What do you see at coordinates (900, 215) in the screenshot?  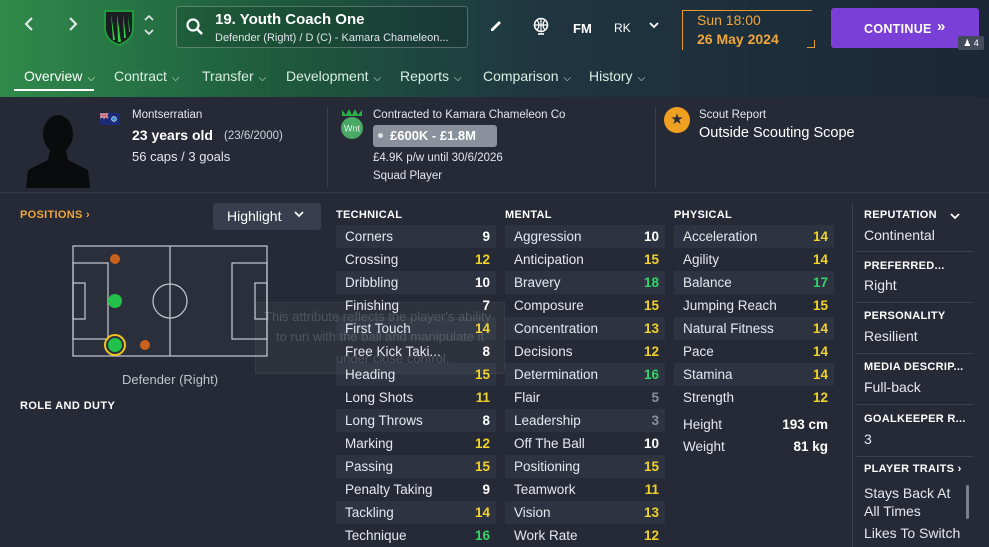 I see `reputation-label: REPUTATION` at bounding box center [900, 215].